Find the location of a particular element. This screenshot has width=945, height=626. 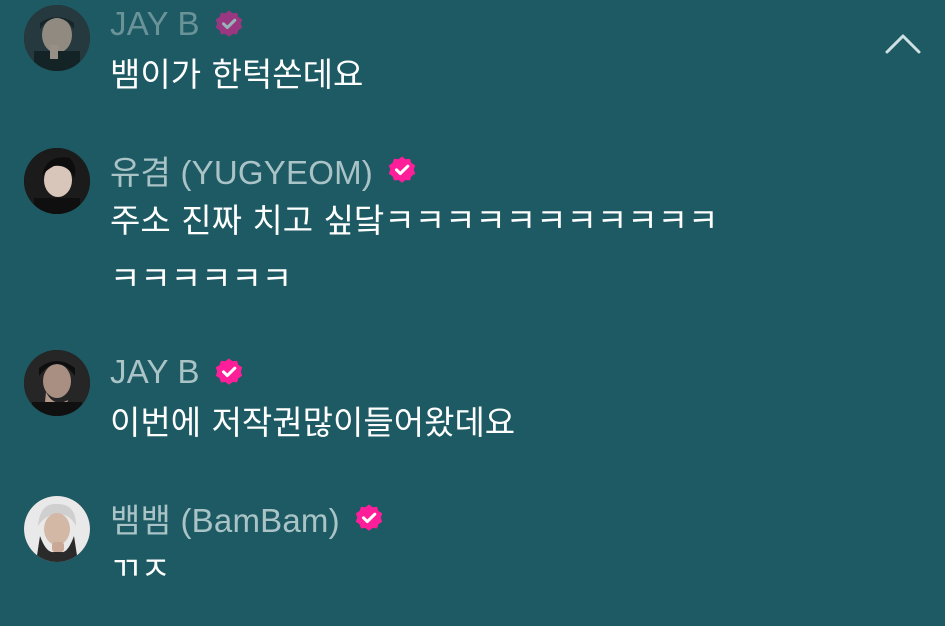

message-line: 이번에 저작권많이들어왔데요 is located at coordinates (313, 422).